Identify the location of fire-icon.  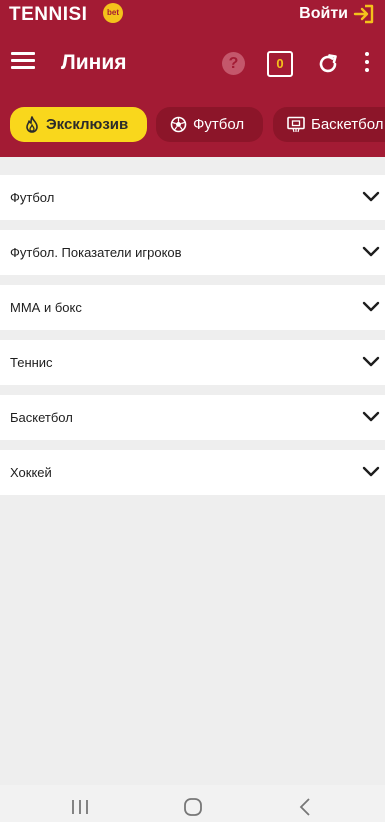
(32, 124).